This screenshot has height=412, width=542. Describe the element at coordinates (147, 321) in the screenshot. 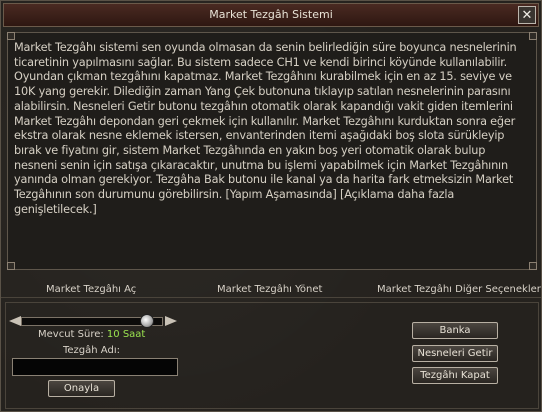

I see `slider-knob` at that location.